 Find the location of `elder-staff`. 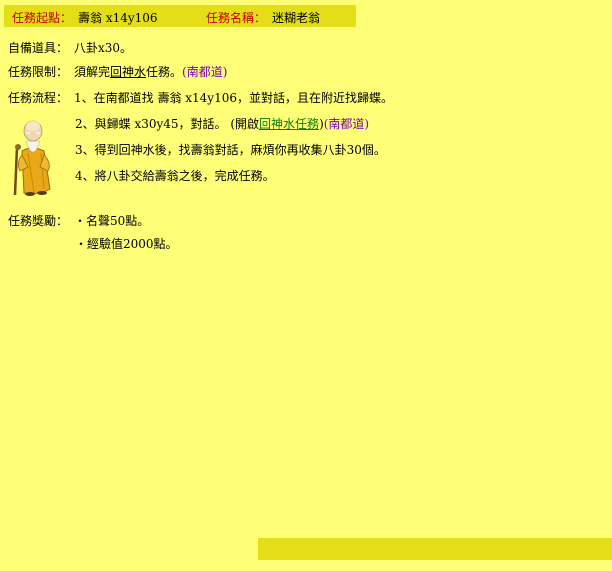

elder-staff is located at coordinates (16, 171).